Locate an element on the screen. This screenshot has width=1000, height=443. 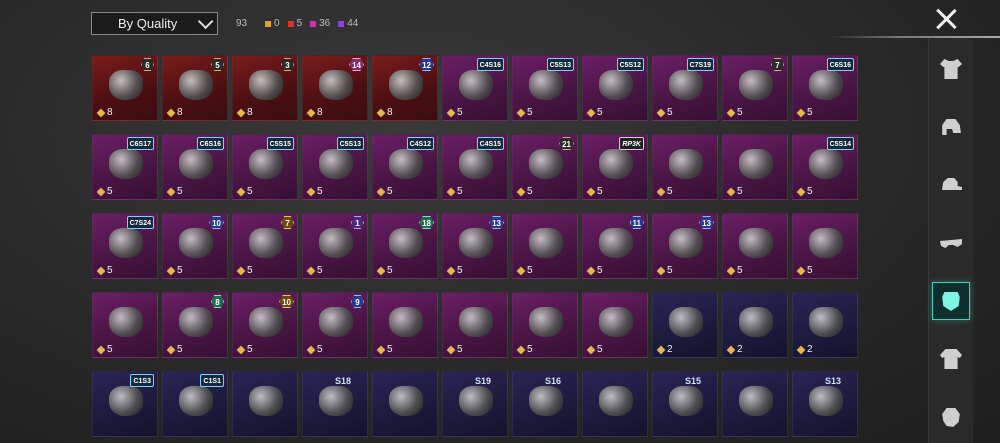
inventory-item: C4S12 5 is located at coordinates (405, 167).